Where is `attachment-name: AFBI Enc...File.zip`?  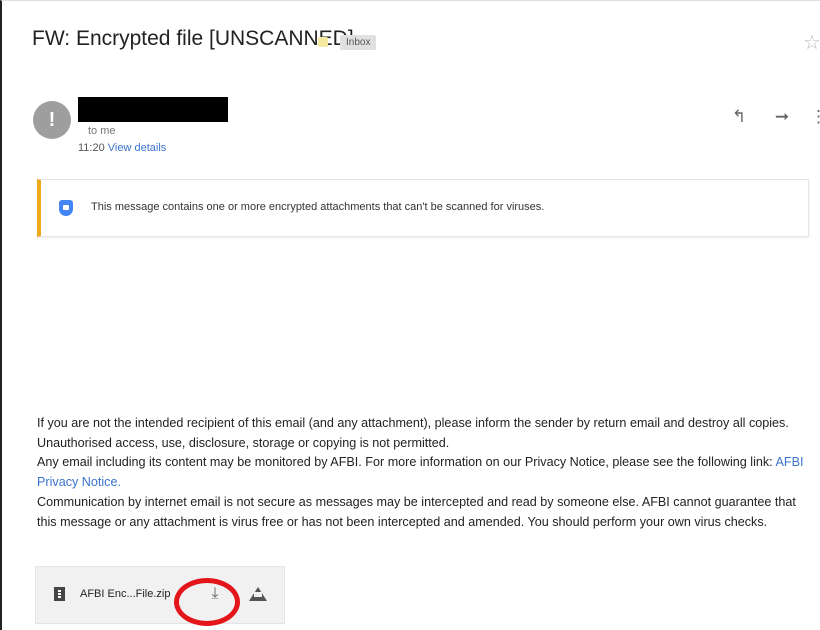 attachment-name: AFBI Enc...File.zip is located at coordinates (125, 594).